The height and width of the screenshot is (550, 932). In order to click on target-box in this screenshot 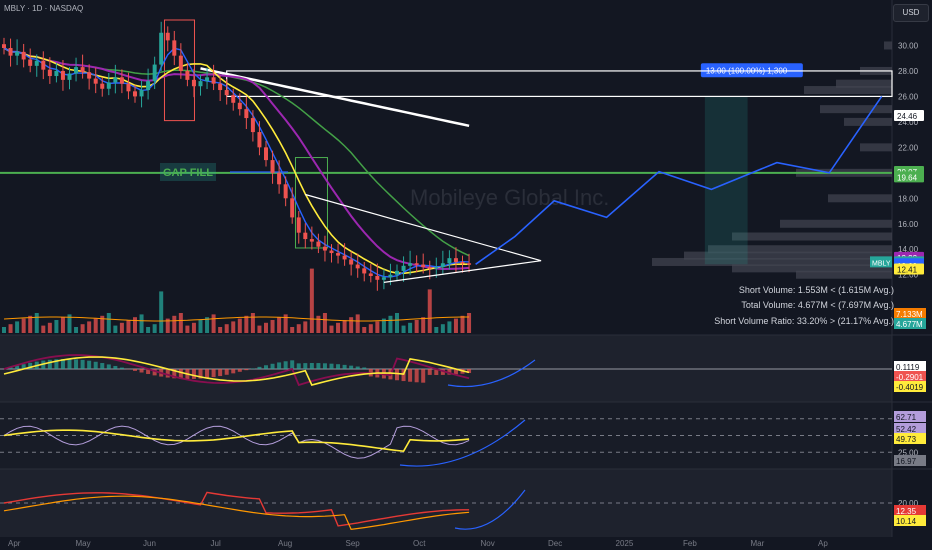, I will do `click(726, 180)`.